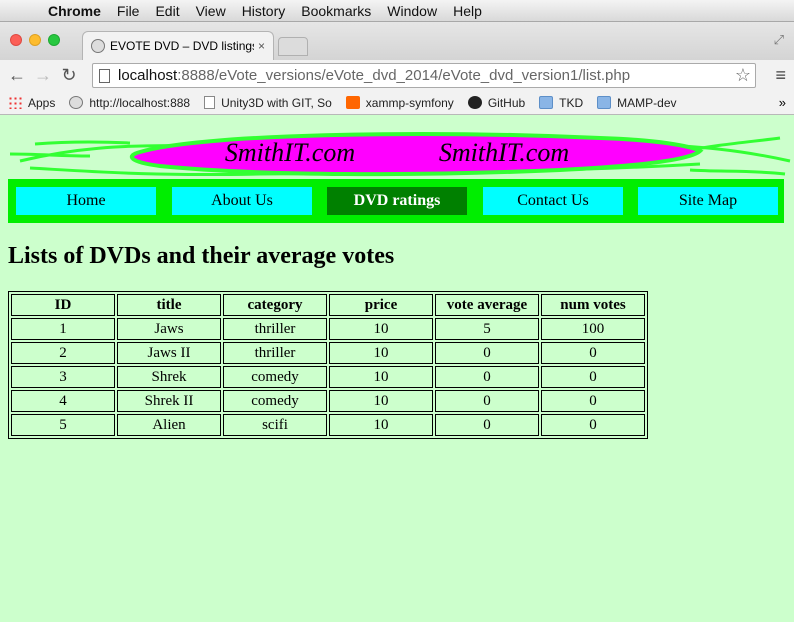  Describe the element at coordinates (276, 102) in the screenshot. I see `bookmark-label: Unity3D with GIT, So` at that location.